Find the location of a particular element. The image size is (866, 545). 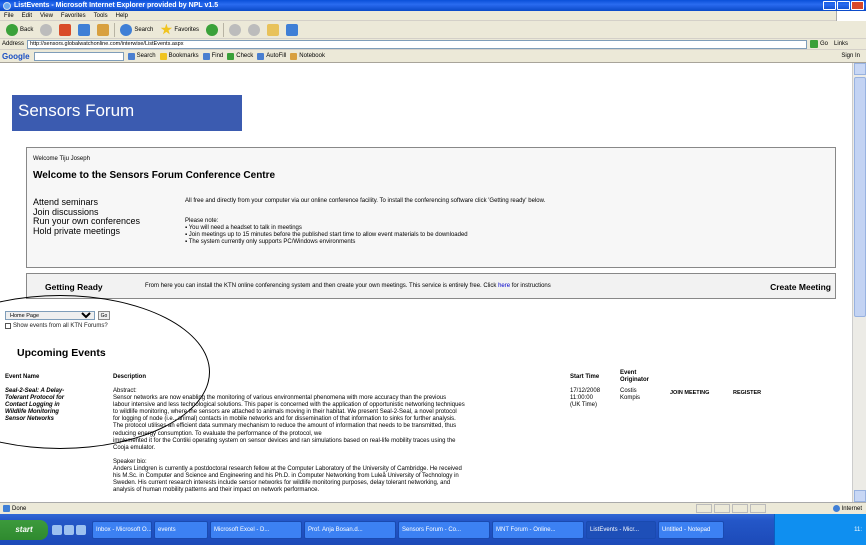

stop-icon is located at coordinates (65, 29).